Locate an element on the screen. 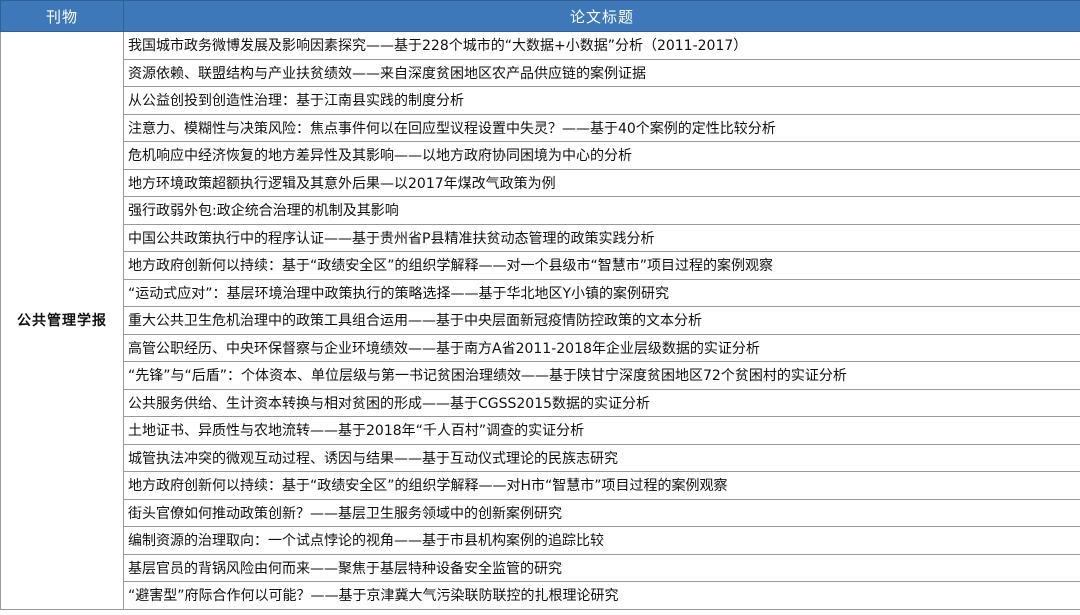  paper-title: 强行政弱外包:政企统合治理的机制及其影响 is located at coordinates (601, 210).